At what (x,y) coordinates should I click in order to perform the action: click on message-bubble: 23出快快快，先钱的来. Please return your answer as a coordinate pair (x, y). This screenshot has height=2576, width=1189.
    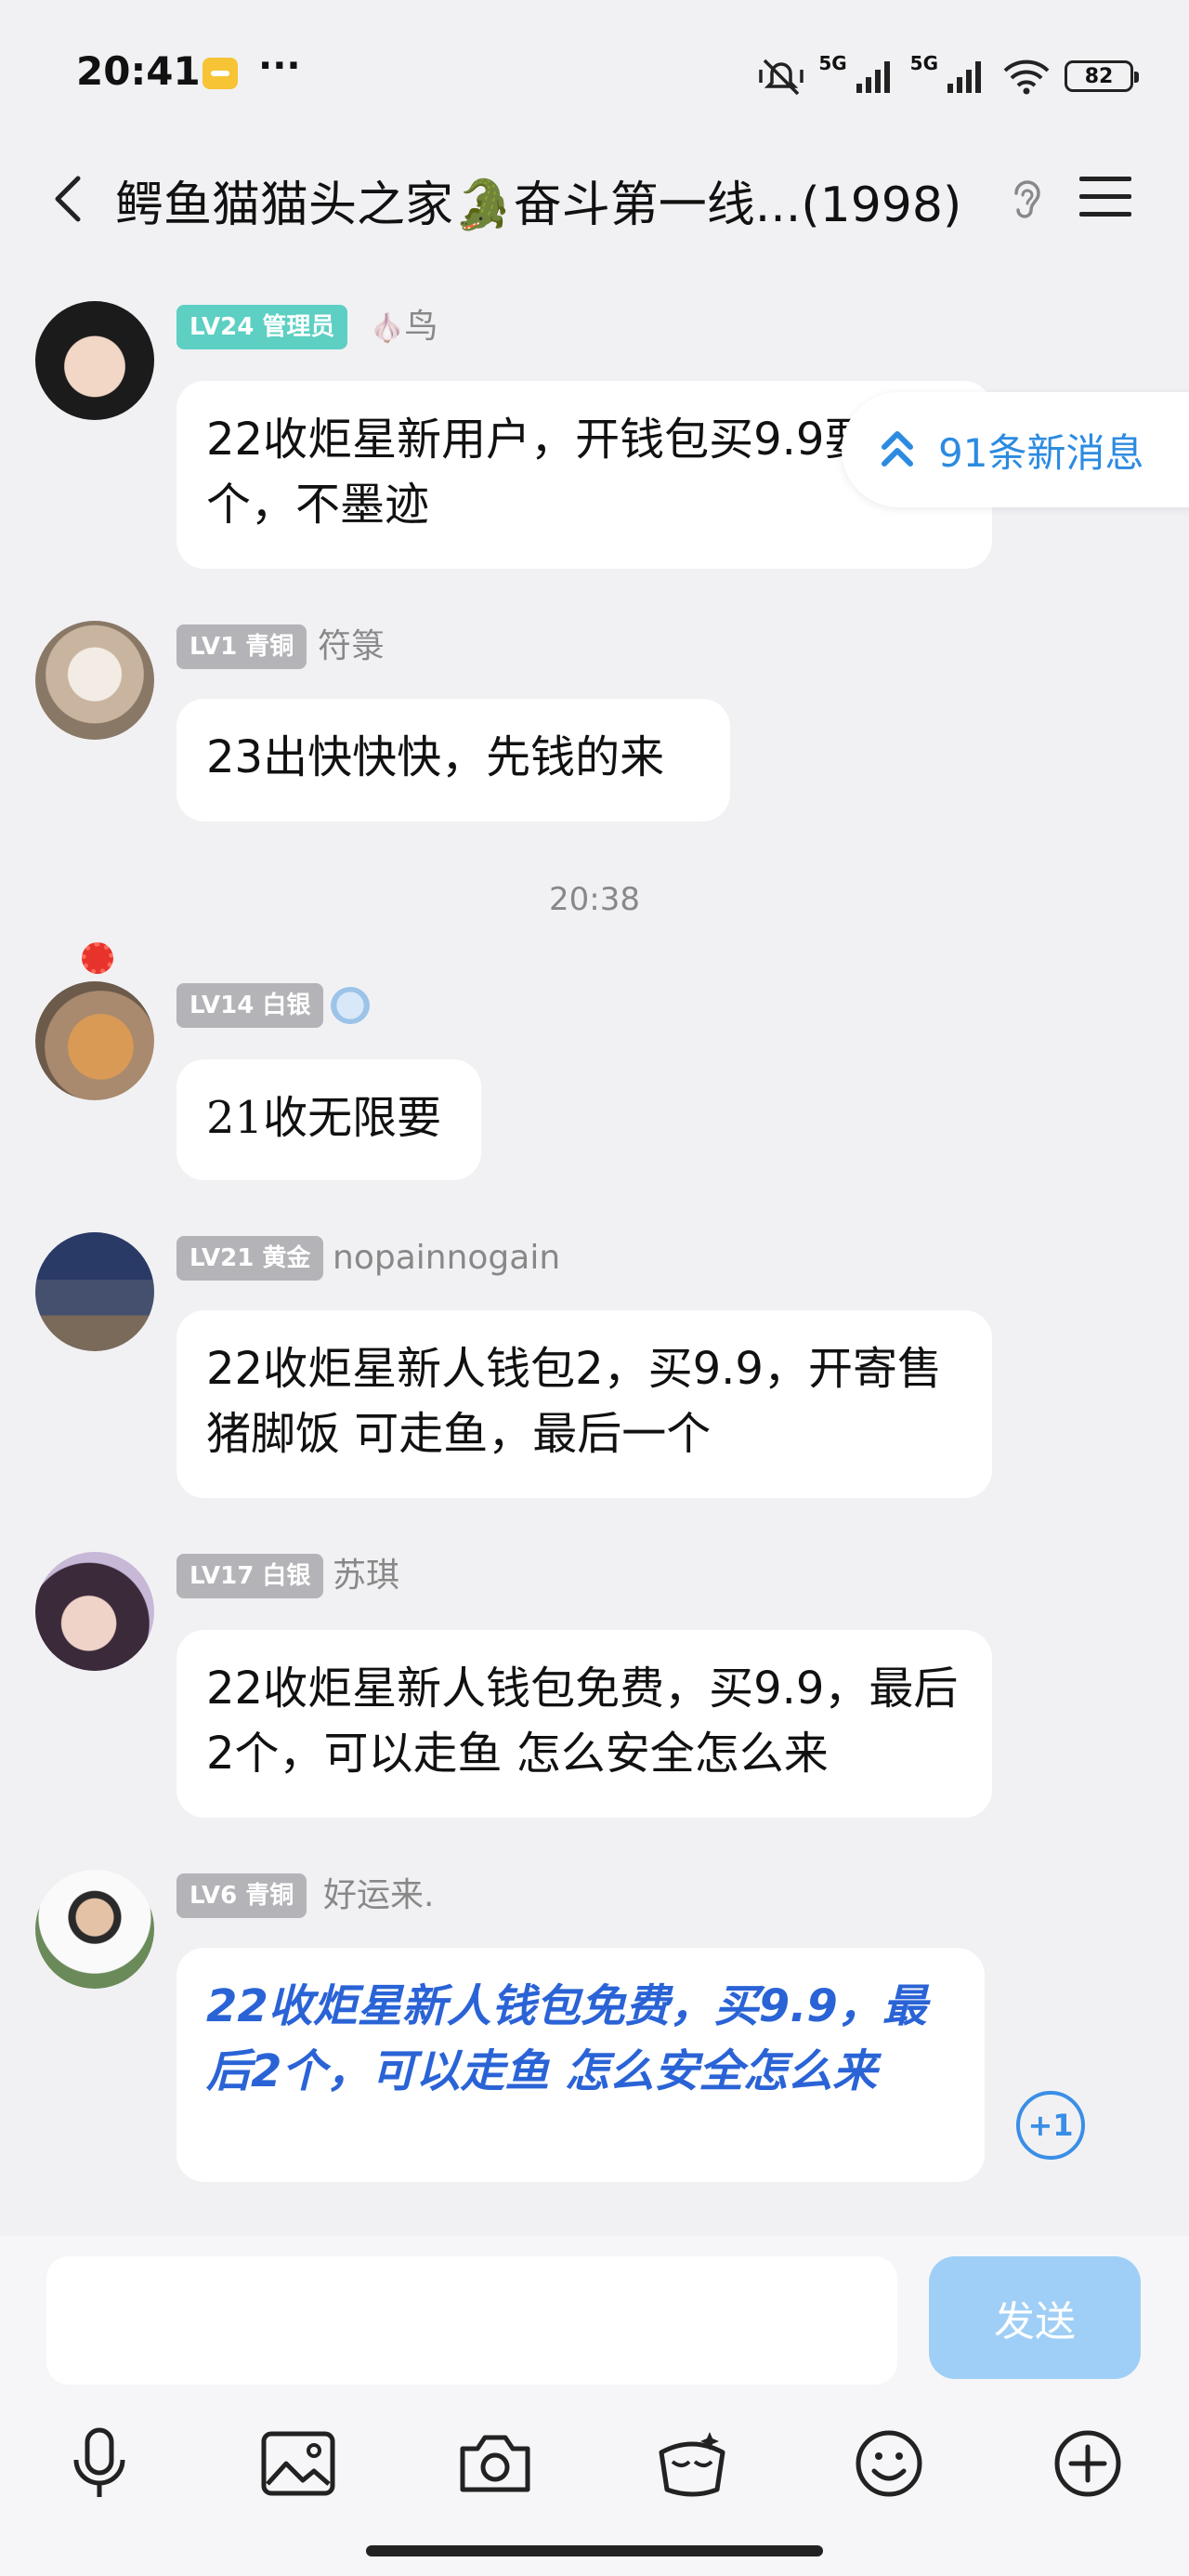
    Looking at the image, I should click on (453, 760).